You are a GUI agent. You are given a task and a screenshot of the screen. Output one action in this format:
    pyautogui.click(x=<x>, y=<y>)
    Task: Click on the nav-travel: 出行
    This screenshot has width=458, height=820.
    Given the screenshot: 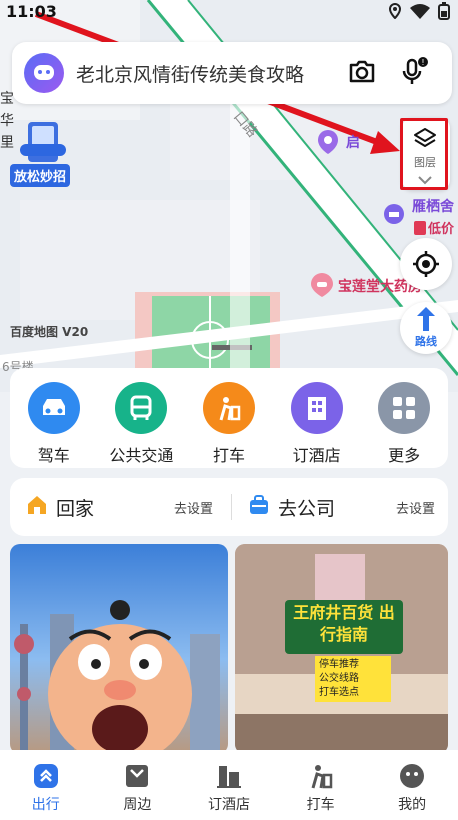 What is the action you would take?
    pyautogui.click(x=46, y=785)
    